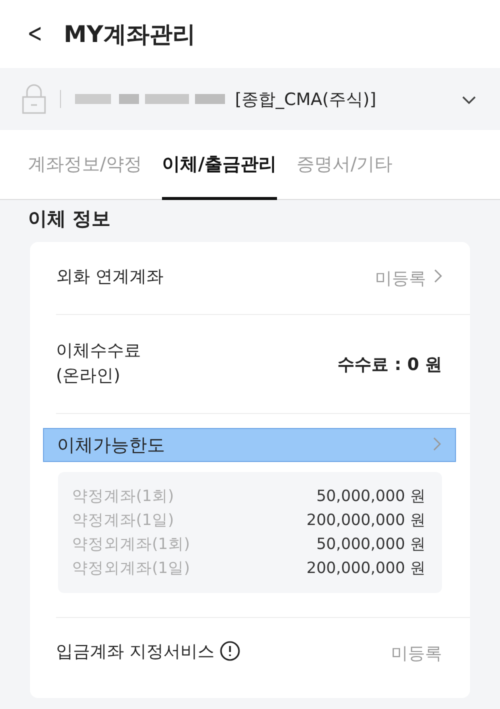 The height and width of the screenshot is (709, 500). Describe the element at coordinates (135, 652) in the screenshot. I see `row-label: 입금계좌 지정서비스` at that location.